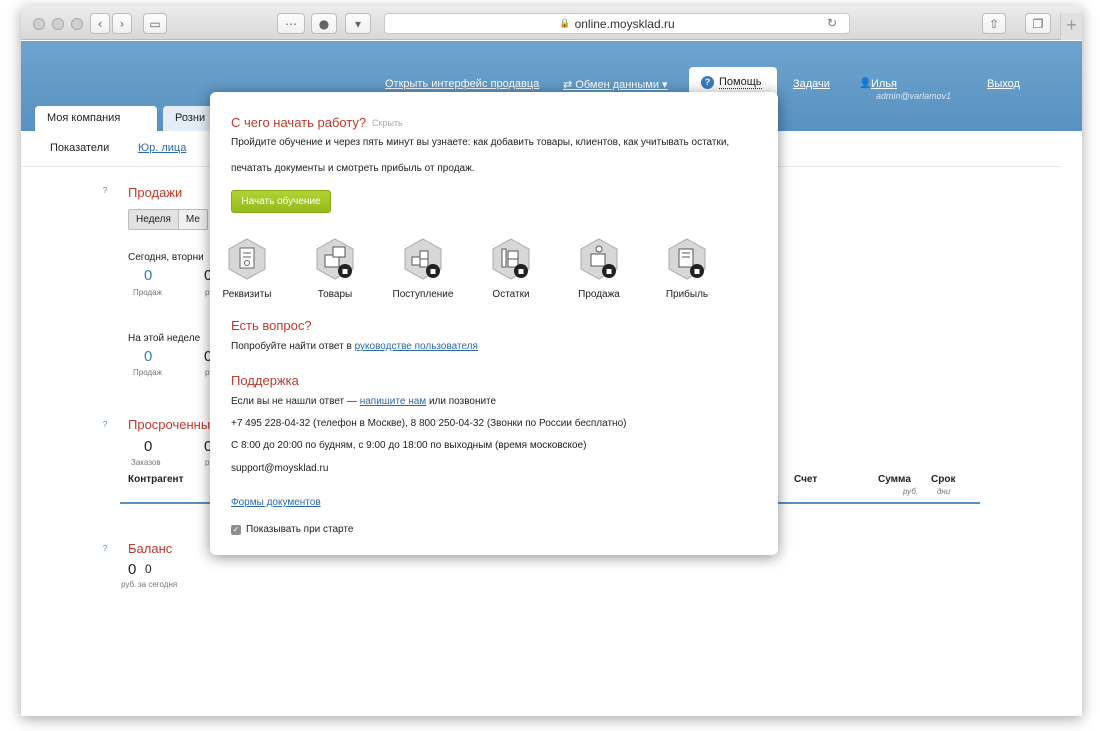 The image size is (1100, 731). Describe the element at coordinates (299, 122) in the screenshot. I see `popup-title: С чего начать работу?` at that location.